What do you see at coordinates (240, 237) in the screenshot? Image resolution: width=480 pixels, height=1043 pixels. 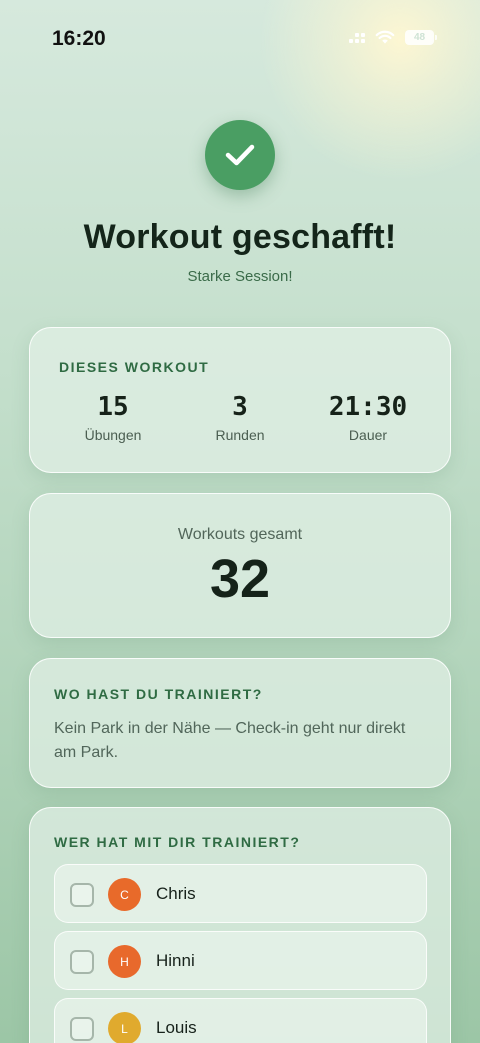 I see `page-title: Workout geschafft!` at bounding box center [240, 237].